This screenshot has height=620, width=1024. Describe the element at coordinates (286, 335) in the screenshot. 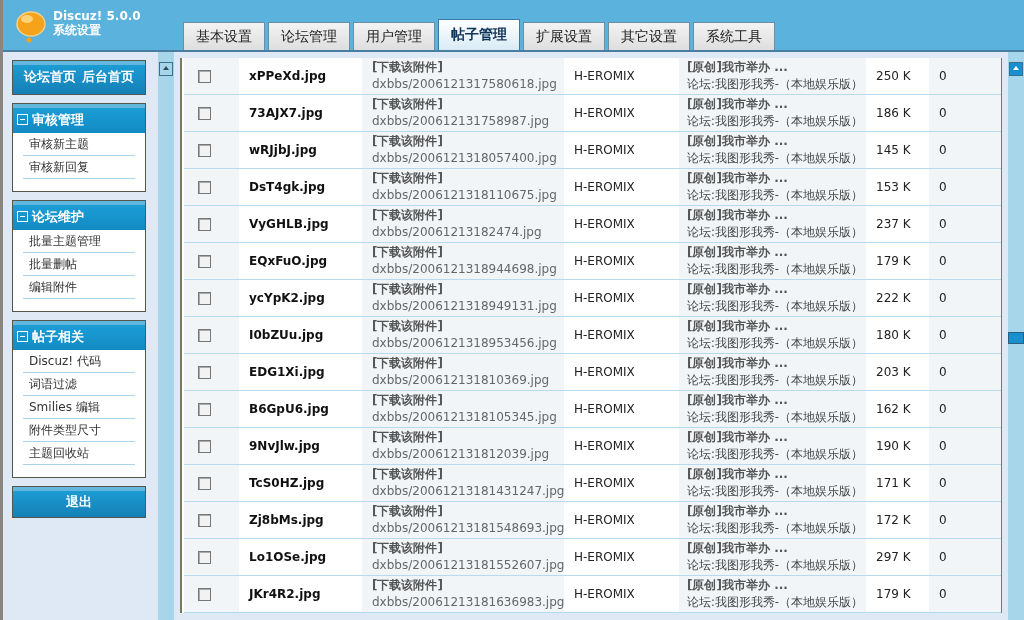

I see `file-name: I0bZUu.jpg` at that location.